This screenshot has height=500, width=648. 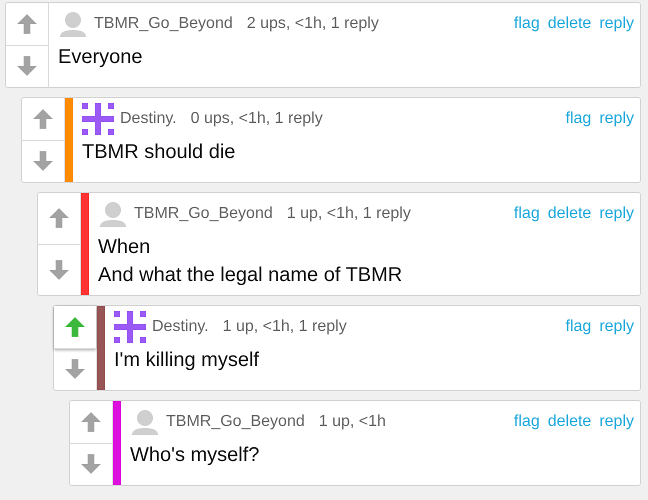 What do you see at coordinates (256, 119) in the screenshot?
I see `comment-meta: 0 ups, <1h, 1 reply` at bounding box center [256, 119].